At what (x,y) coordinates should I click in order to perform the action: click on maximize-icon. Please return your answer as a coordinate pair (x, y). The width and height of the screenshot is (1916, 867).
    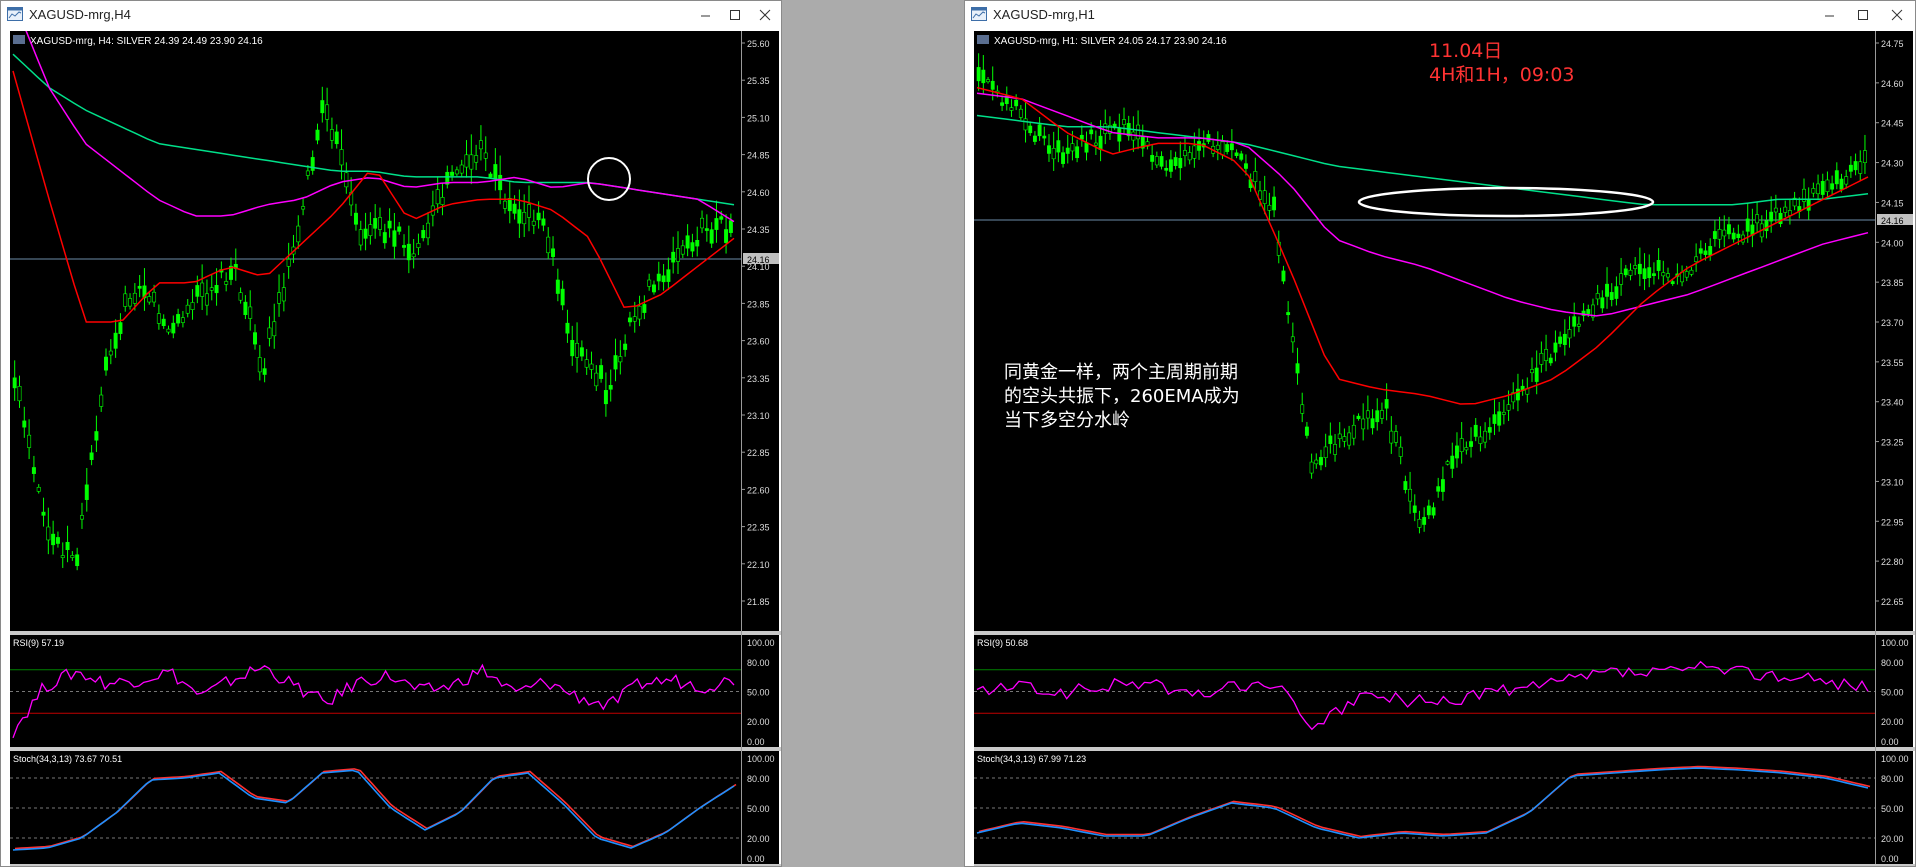
    Looking at the image, I should click on (1863, 15).